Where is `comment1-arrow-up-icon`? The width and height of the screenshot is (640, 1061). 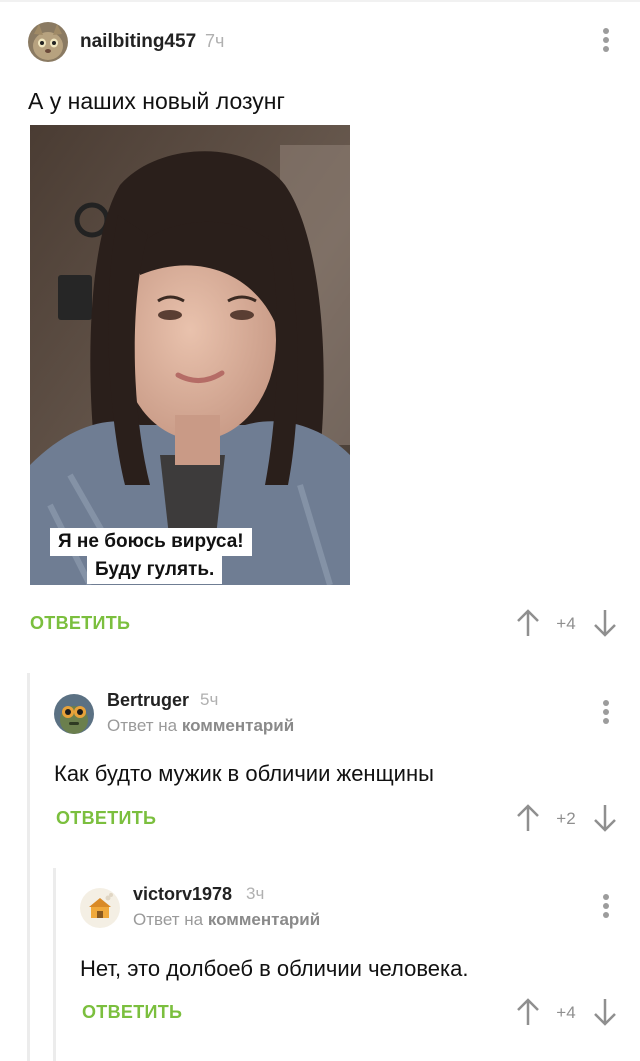
comment1-arrow-up-icon is located at coordinates (528, 818).